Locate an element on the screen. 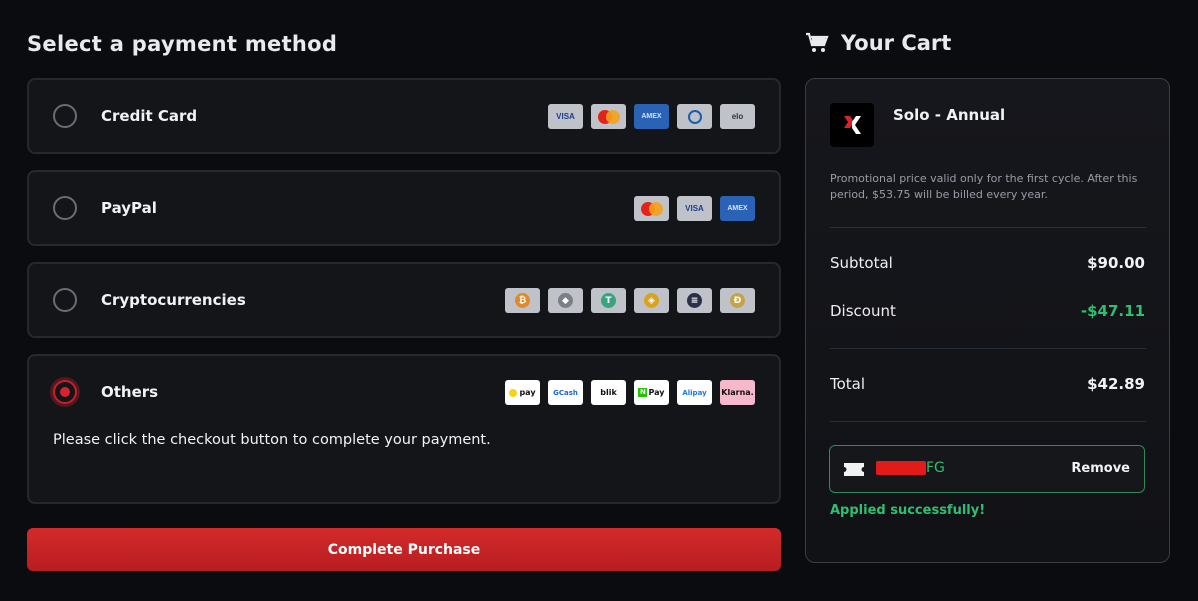 This screenshot has width=1198, height=601. cart-header: Your Cart is located at coordinates (878, 43).